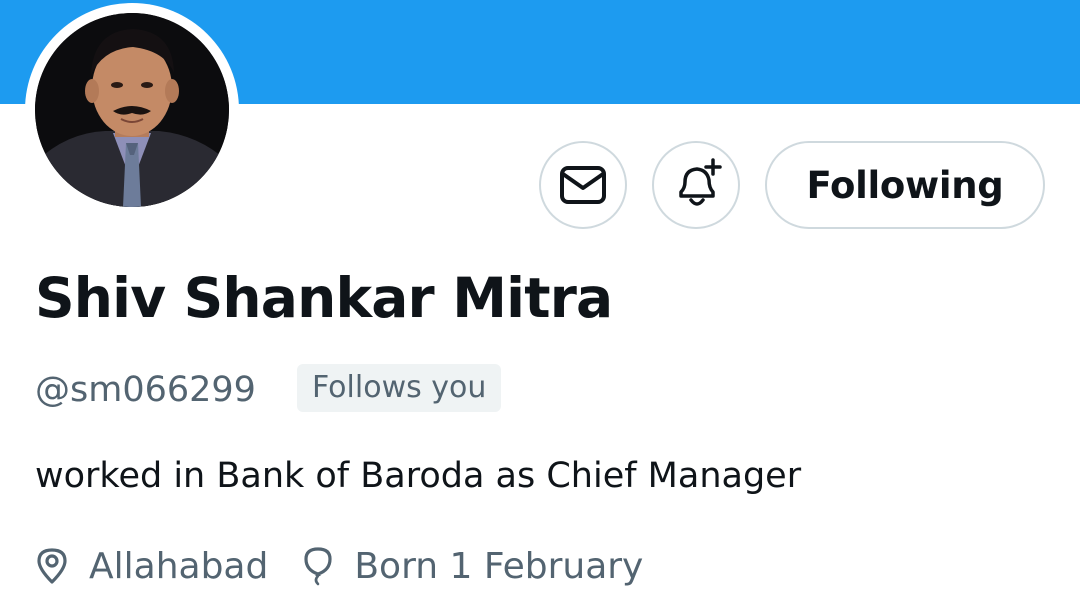 This screenshot has width=1080, height=607. Describe the element at coordinates (499, 566) in the screenshot. I see `birthday-text: Born 1 February` at that location.